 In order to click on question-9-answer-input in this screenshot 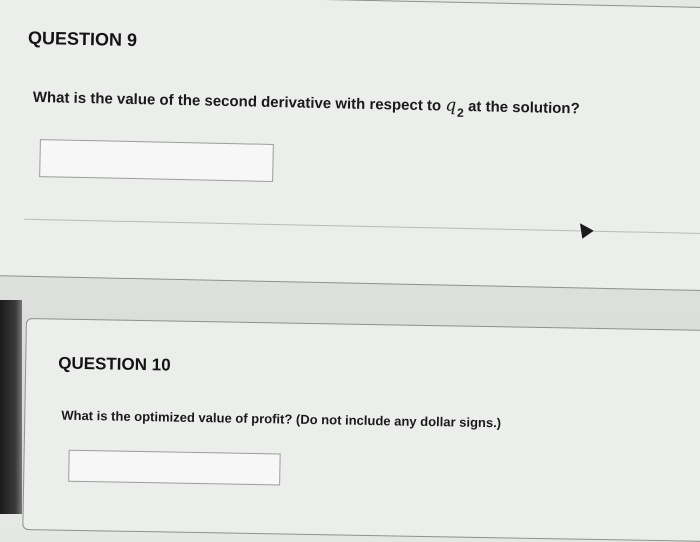, I will do `click(156, 160)`.